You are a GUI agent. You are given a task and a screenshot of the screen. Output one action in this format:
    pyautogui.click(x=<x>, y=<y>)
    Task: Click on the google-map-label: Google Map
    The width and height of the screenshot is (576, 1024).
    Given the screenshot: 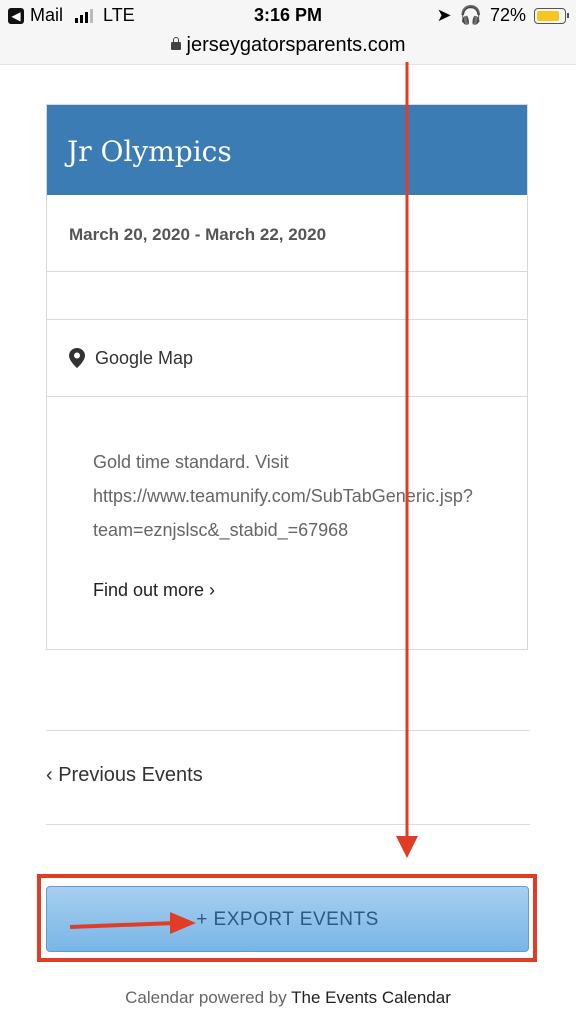 What is the action you would take?
    pyautogui.click(x=144, y=357)
    